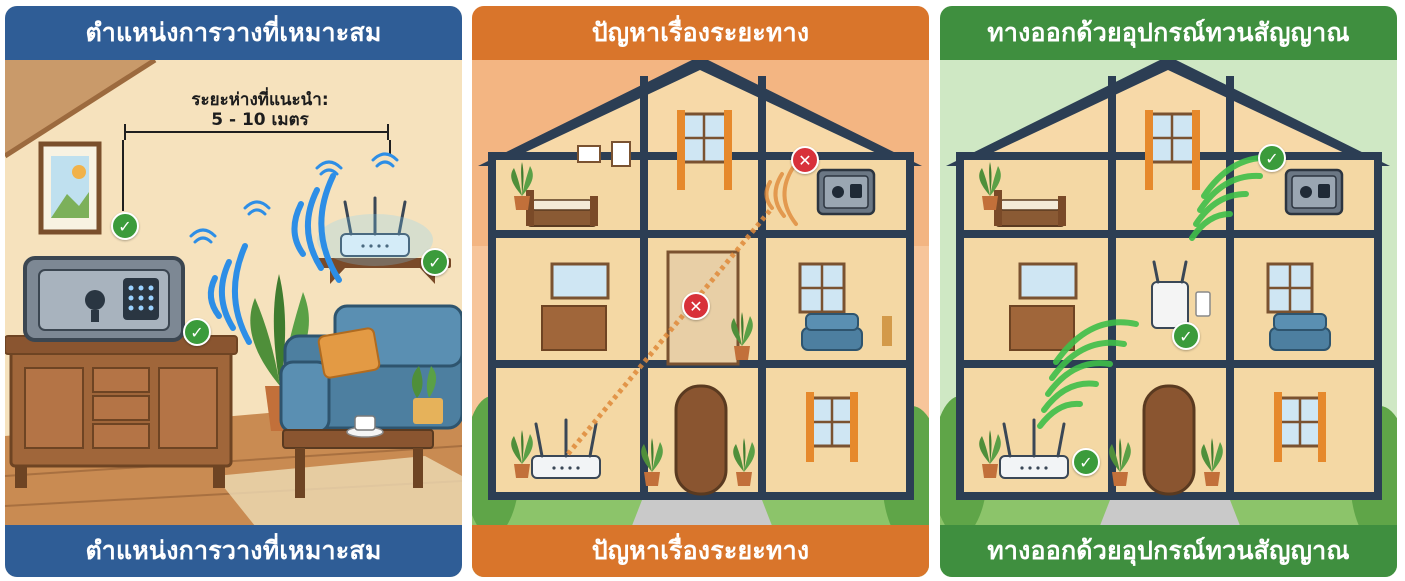 The image size is (1405, 581). Describe the element at coordinates (233, 551) in the screenshot. I see `panel-footer: ตำแหน่งการวางที่เหมาะสม` at that location.